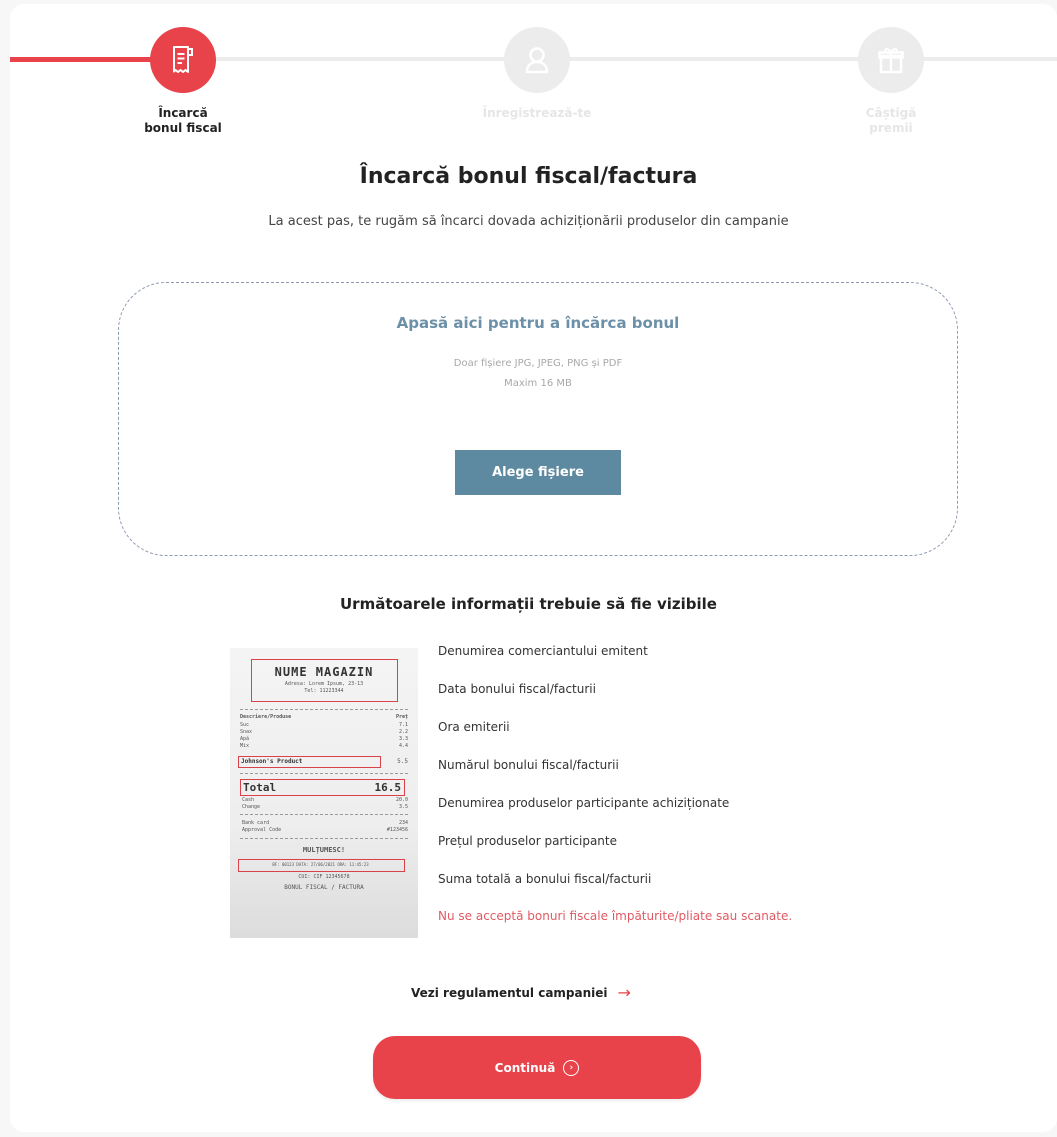 This screenshot has width=1057, height=1137. What do you see at coordinates (527, 841) in the screenshot?
I see `requirement-item: Prețul produselor participante` at bounding box center [527, 841].